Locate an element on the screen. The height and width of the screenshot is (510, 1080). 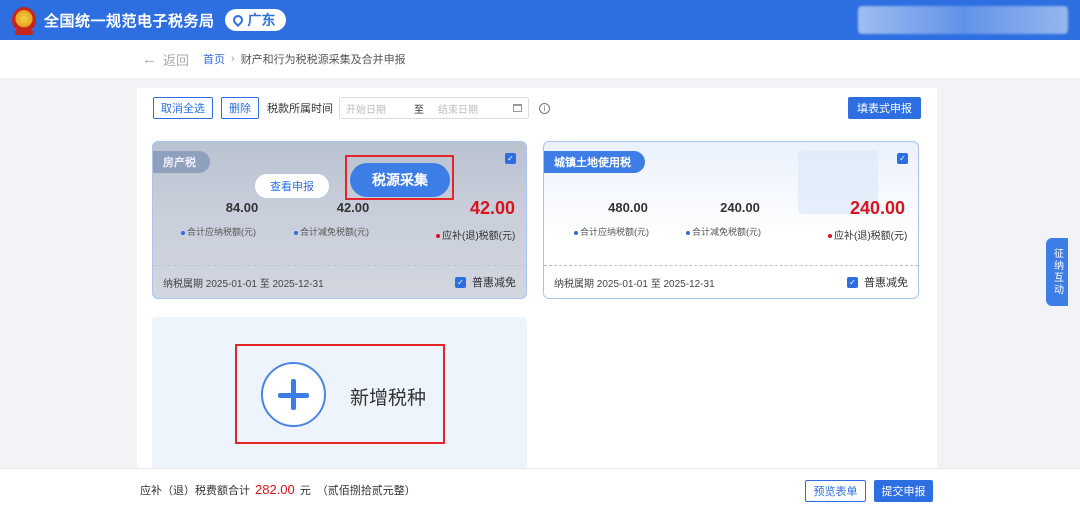
amount-in-words: （贰佰捌拾贰元整） is located at coordinates (366, 490).